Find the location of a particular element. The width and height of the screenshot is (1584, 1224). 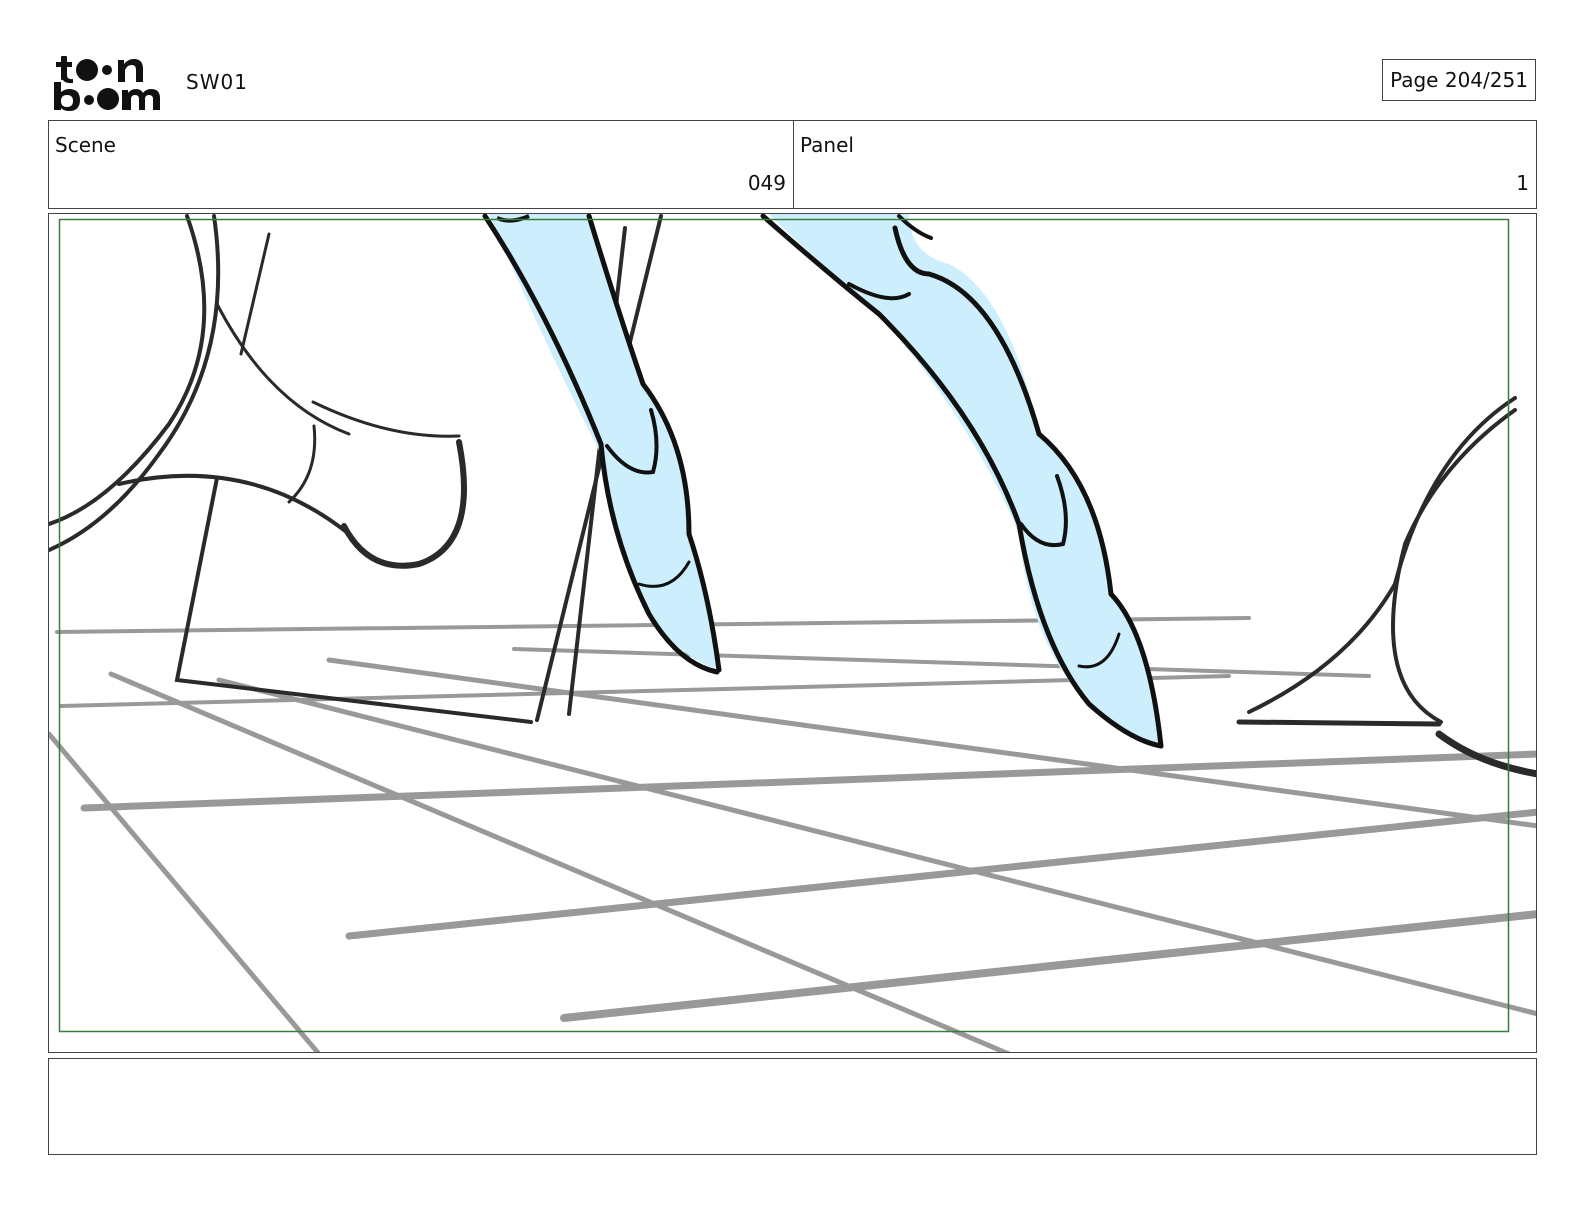

left-boot is located at coordinates (602, 444).